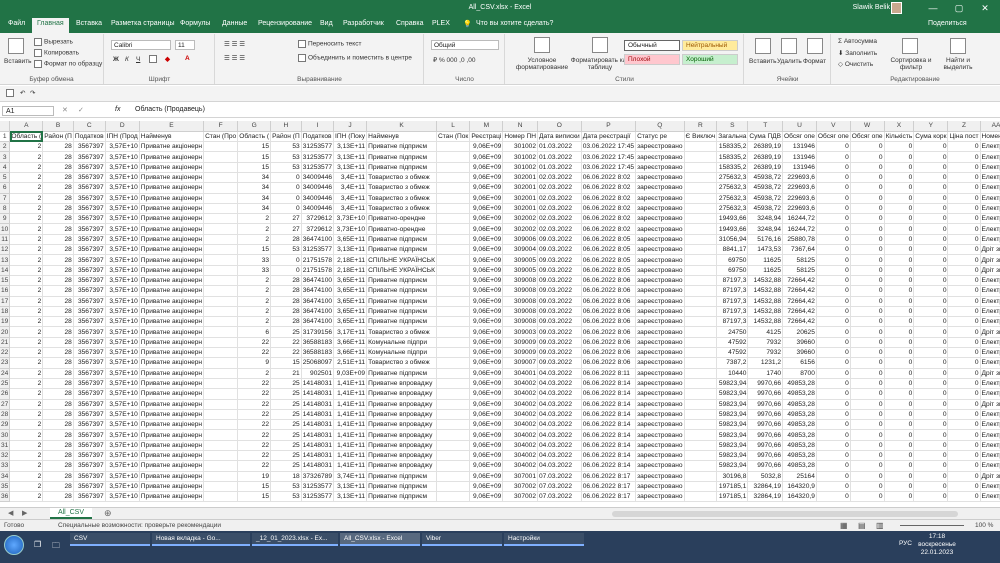 Image resolution: width=1000 pixels, height=563 pixels. Describe the element at coordinates (286, 456) in the screenshot. I see `data-cell: 25` at that location.